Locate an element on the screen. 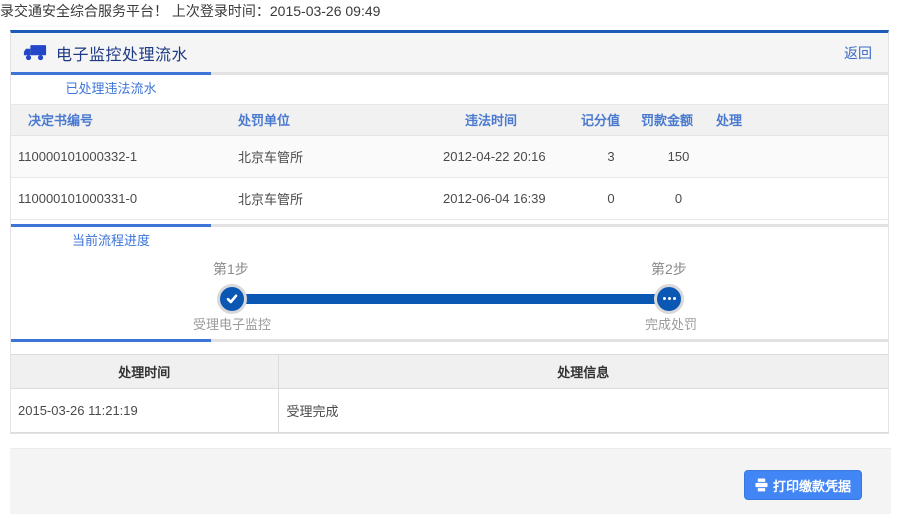 The image size is (912, 519). col-header-process-info: 处理信息 is located at coordinates (582, 371).